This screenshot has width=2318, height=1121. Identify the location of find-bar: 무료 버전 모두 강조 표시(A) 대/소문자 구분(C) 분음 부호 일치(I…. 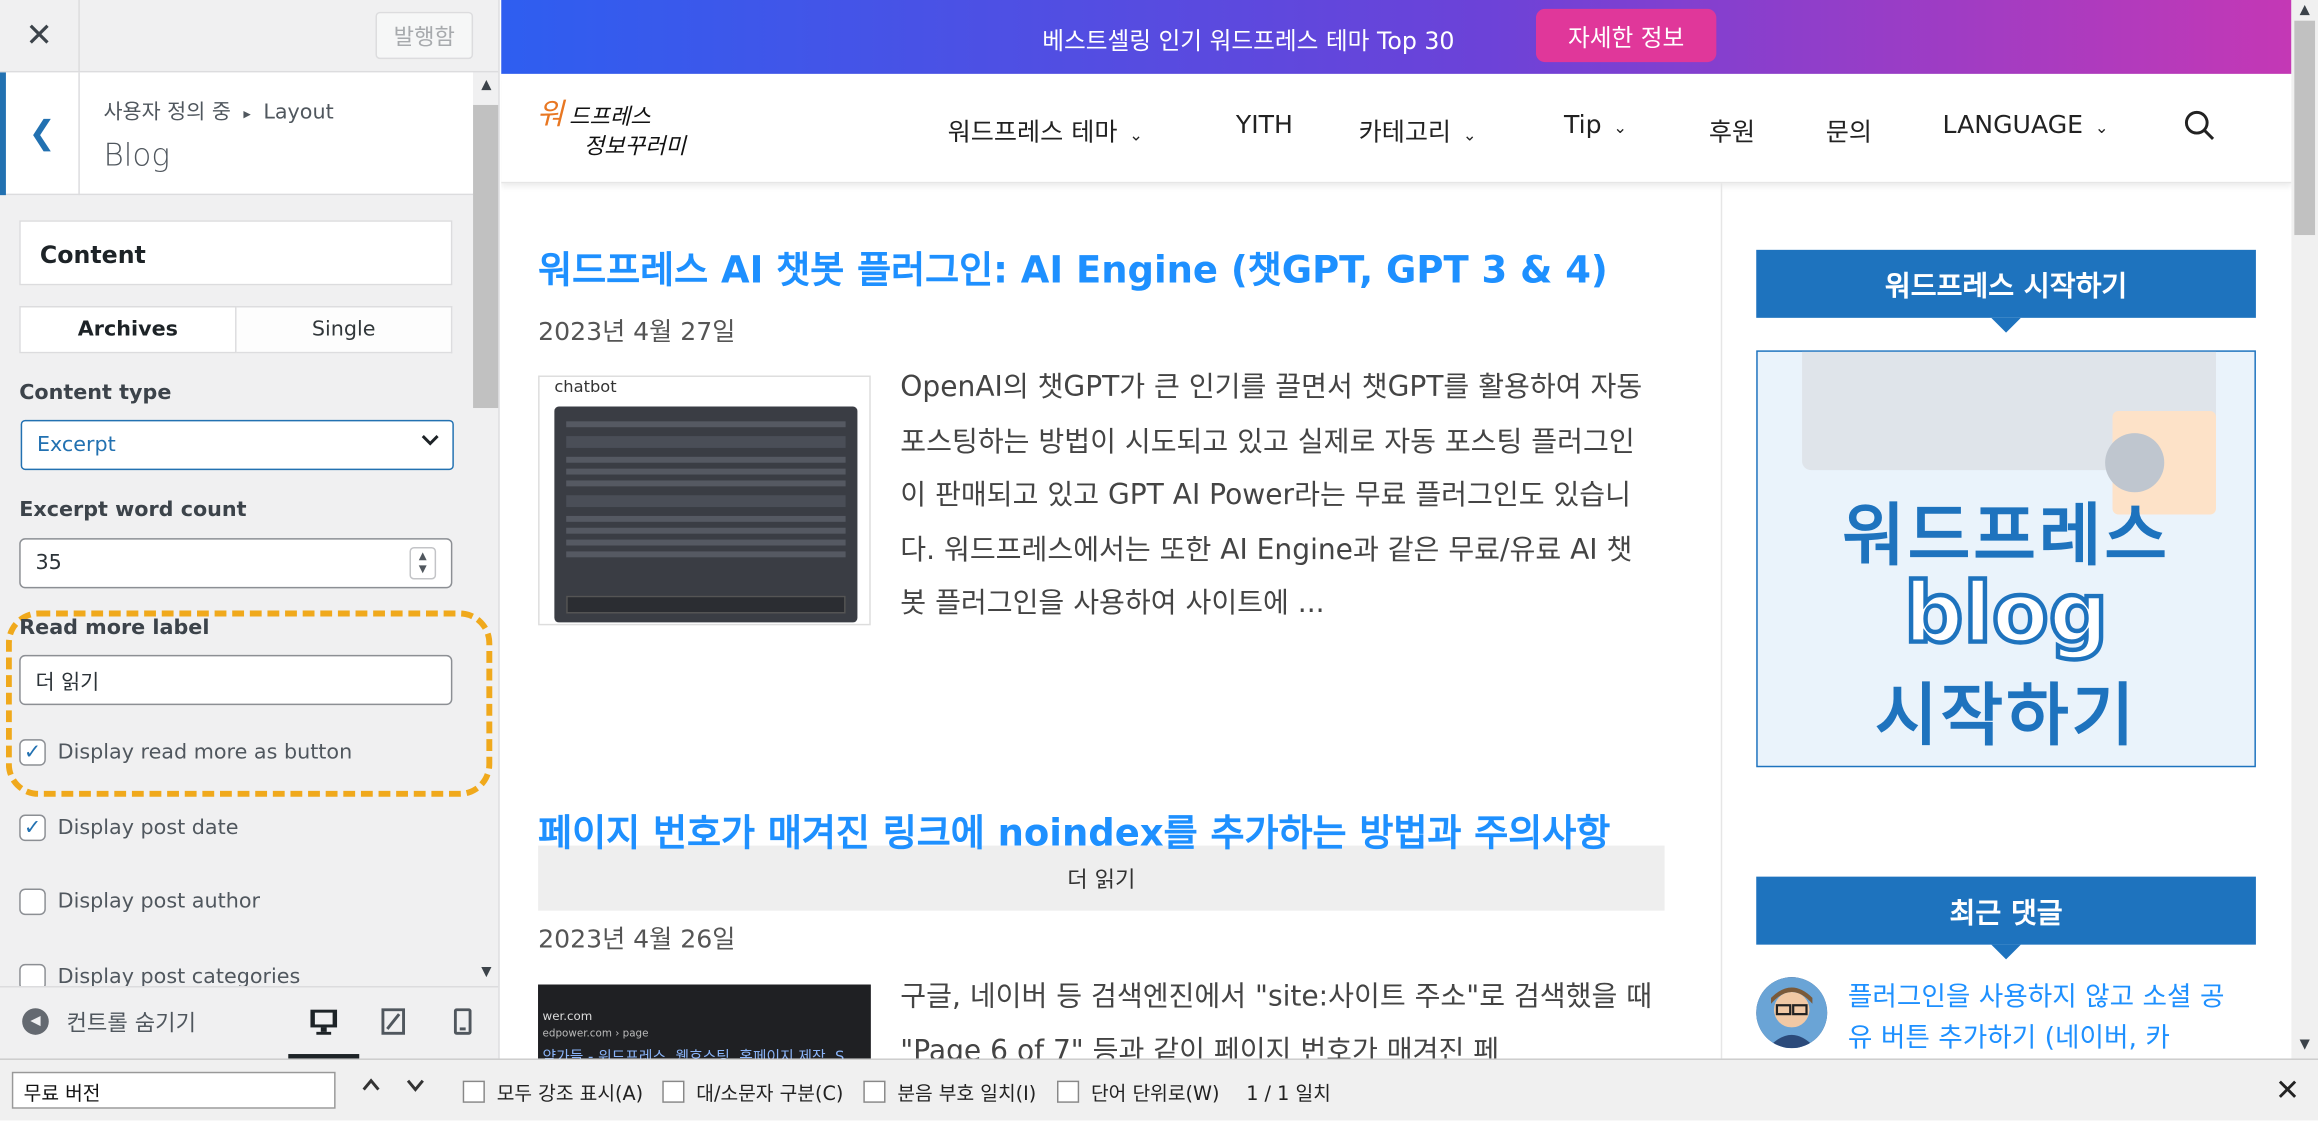
(1159, 1089).